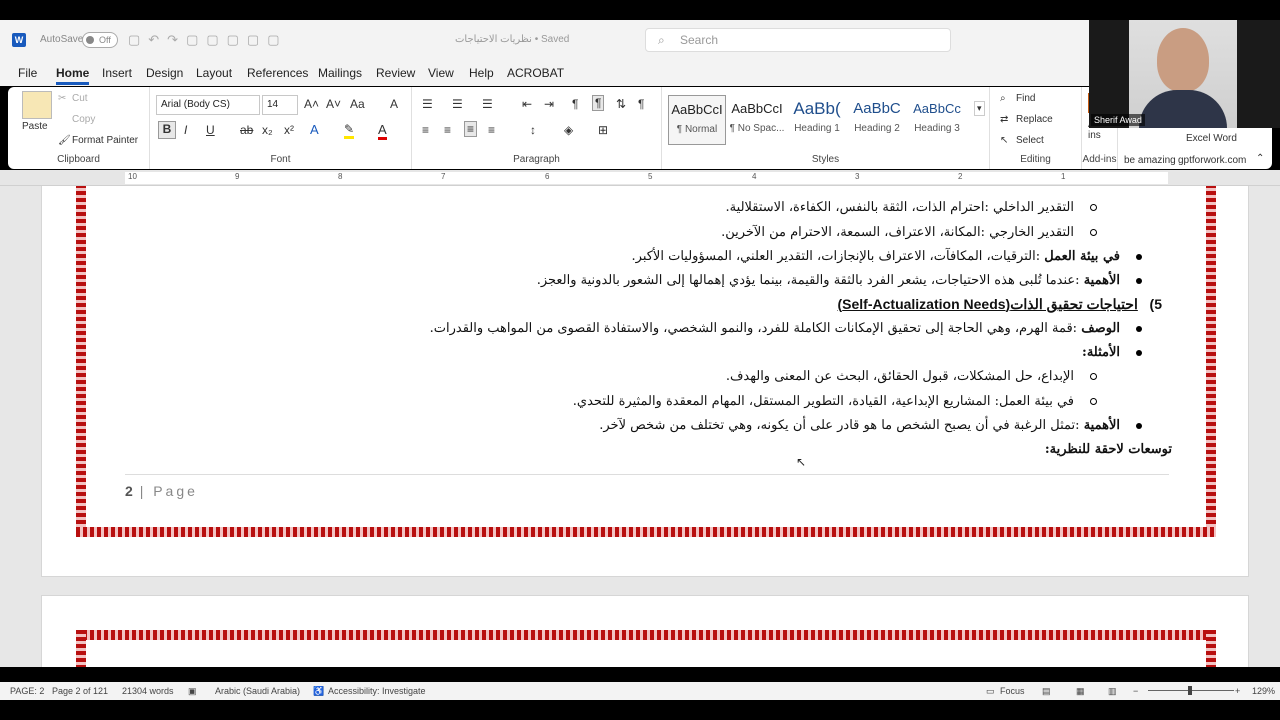 Image resolution: width=1280 pixels, height=720 pixels. What do you see at coordinates (427, 104) in the screenshot?
I see `bullets-icon: ☰` at bounding box center [427, 104].